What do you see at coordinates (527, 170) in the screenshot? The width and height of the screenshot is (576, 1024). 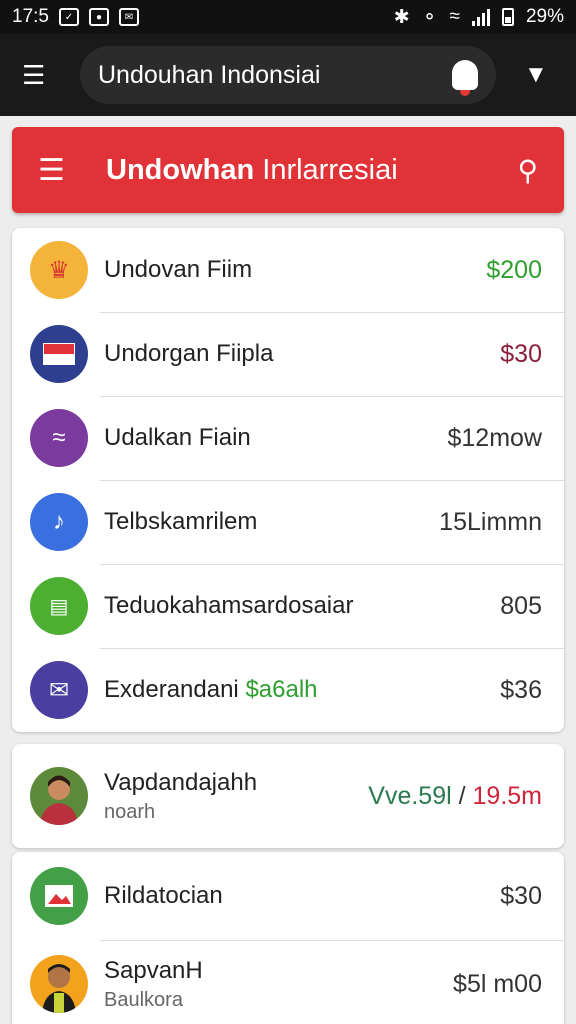 I see `search-icon: ⚲` at bounding box center [527, 170].